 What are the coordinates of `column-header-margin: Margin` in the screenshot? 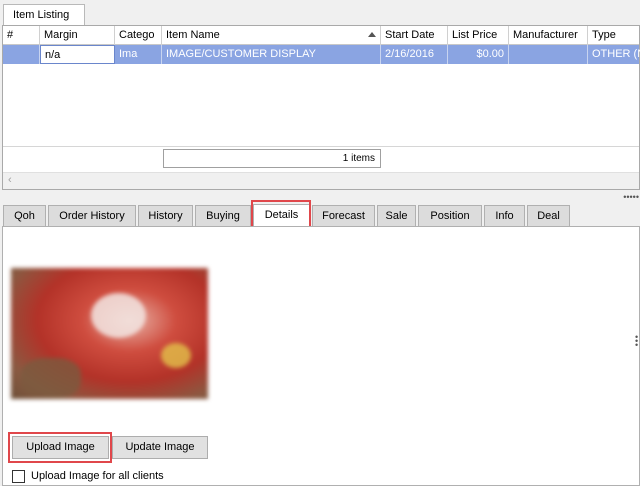 It's located at (77, 35).